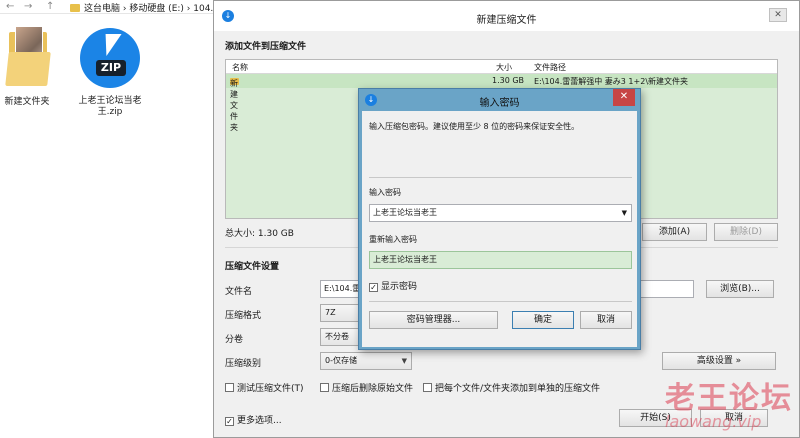 The width and height of the screenshot is (800, 438). I want to click on window-title: 新建压缩文件, so click(506, 20).